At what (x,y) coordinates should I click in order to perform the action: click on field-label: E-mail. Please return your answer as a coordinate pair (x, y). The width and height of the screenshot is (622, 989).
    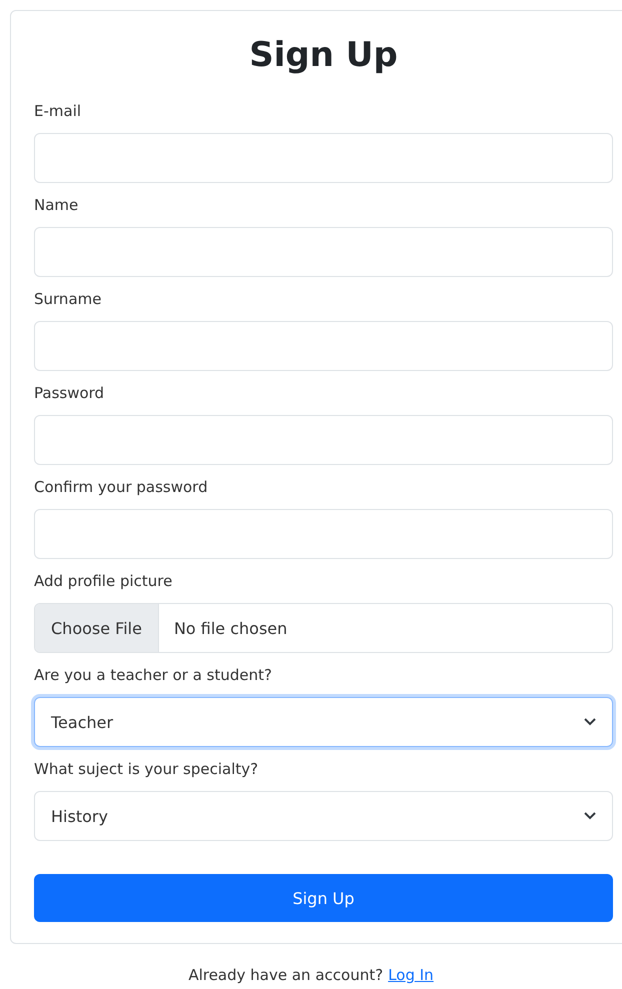
    Looking at the image, I should click on (58, 111).